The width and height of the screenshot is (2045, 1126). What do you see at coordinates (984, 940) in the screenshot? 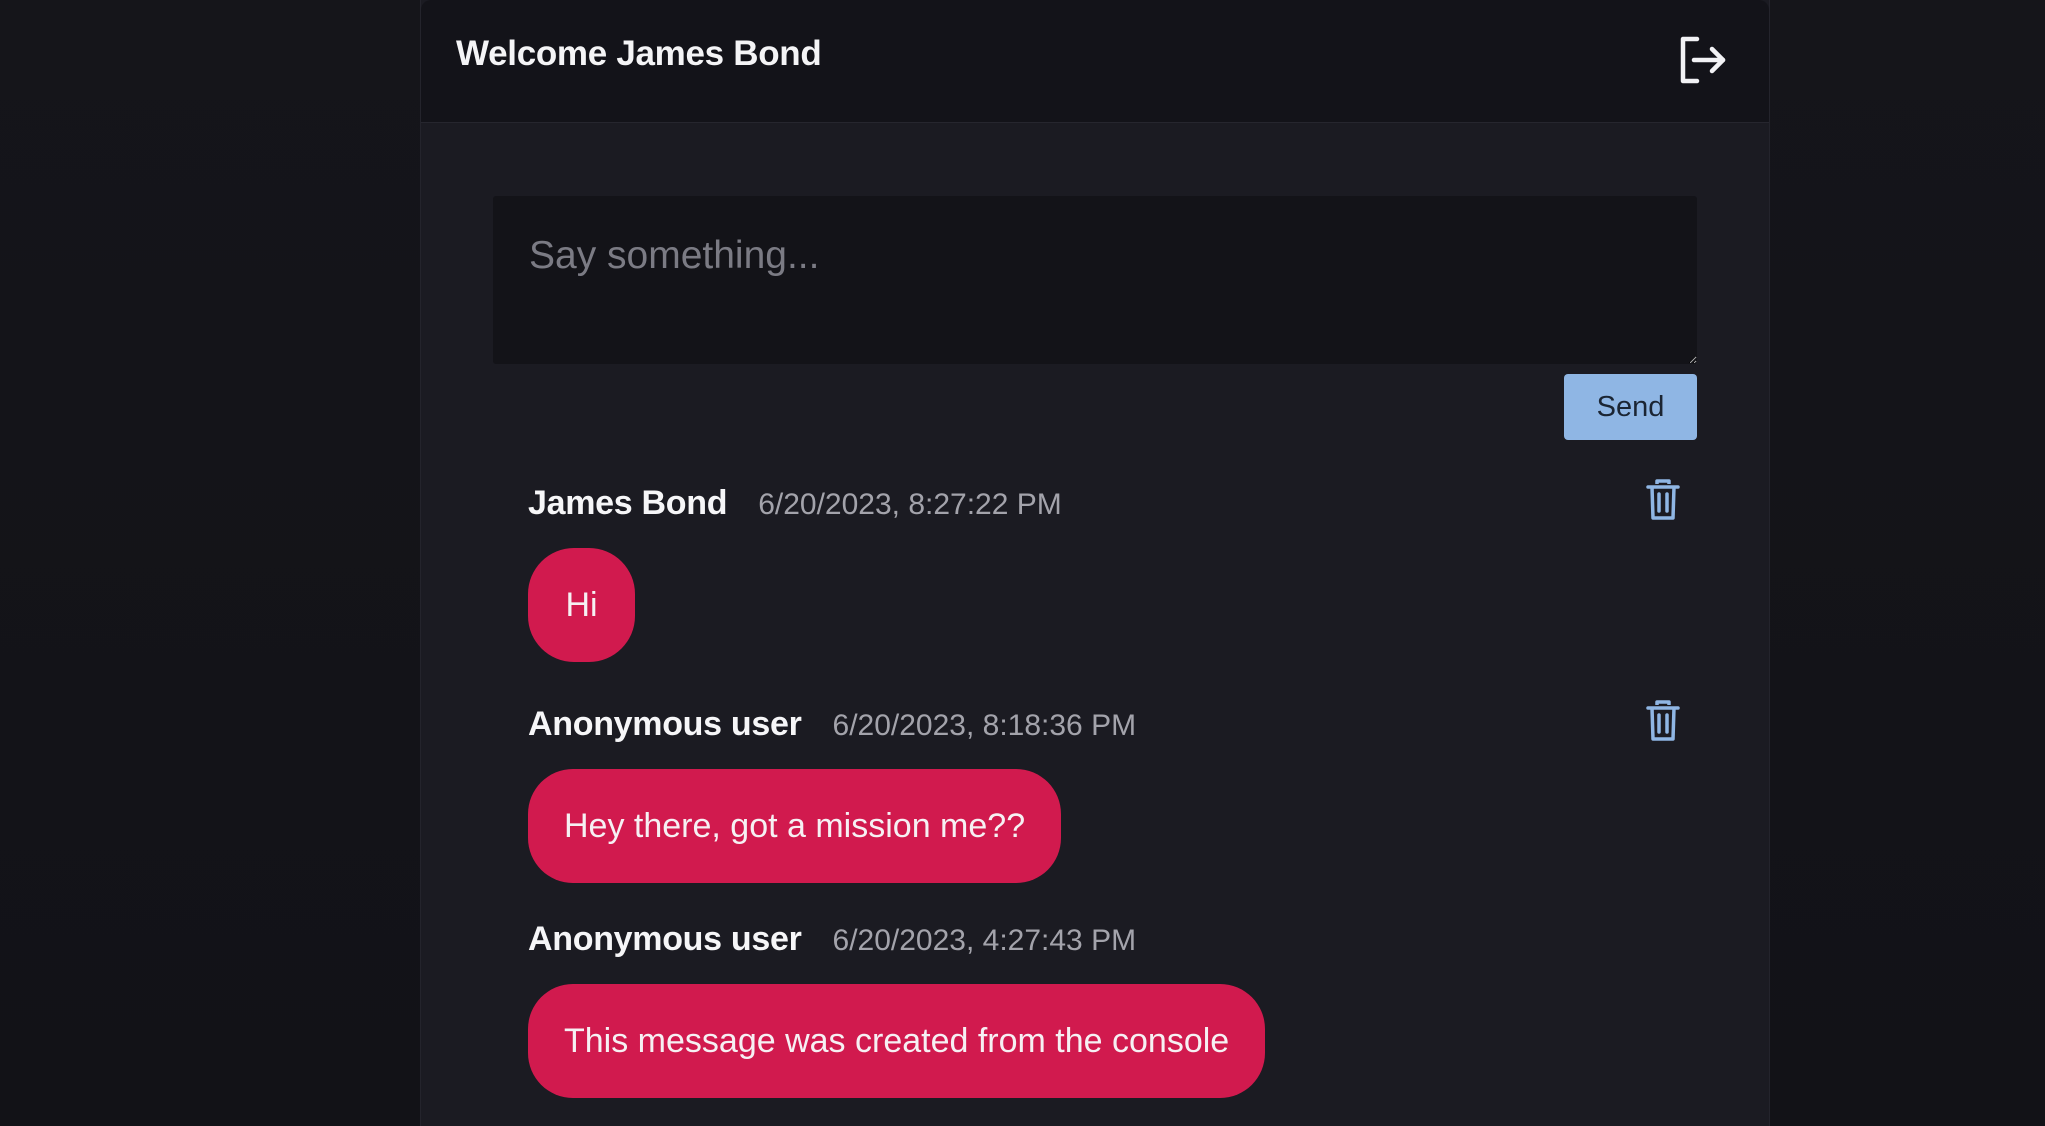
I see `message-timestamp: 6/20/2023, 4:27:43 PM` at bounding box center [984, 940].